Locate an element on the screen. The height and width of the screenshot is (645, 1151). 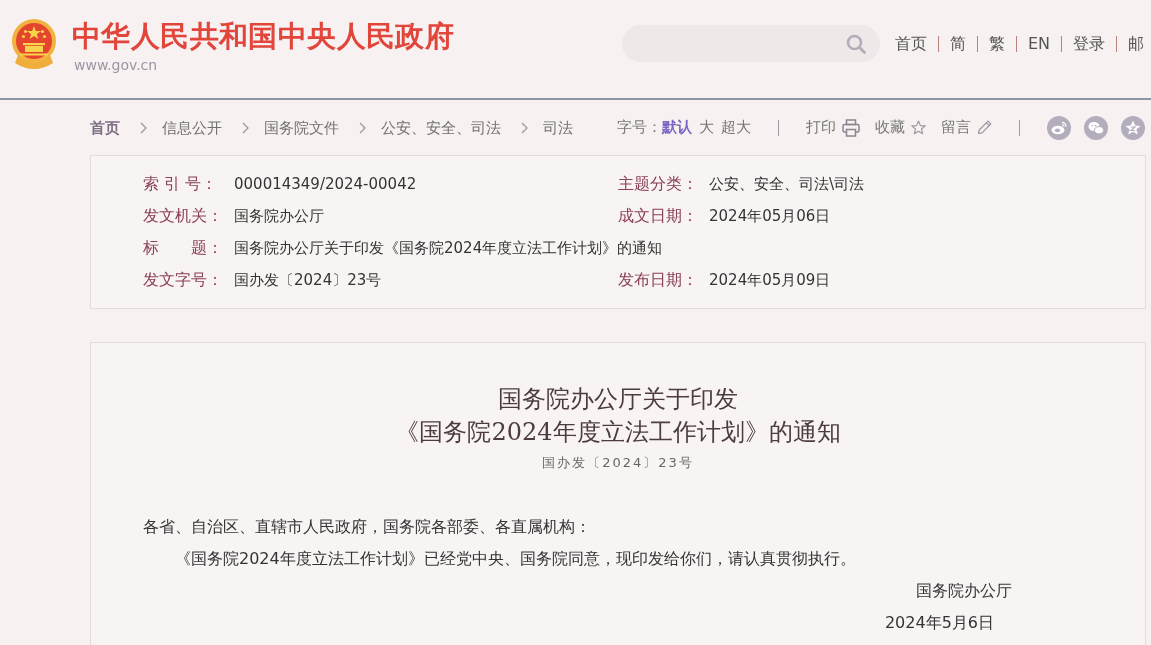
breadcrumb-link: 国务院文件 is located at coordinates (301, 127).